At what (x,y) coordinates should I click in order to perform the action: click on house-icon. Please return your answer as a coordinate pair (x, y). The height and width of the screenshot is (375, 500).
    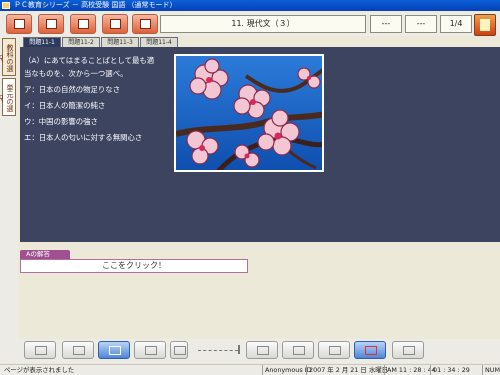
    Looking at the image, I should click on (335, 350).